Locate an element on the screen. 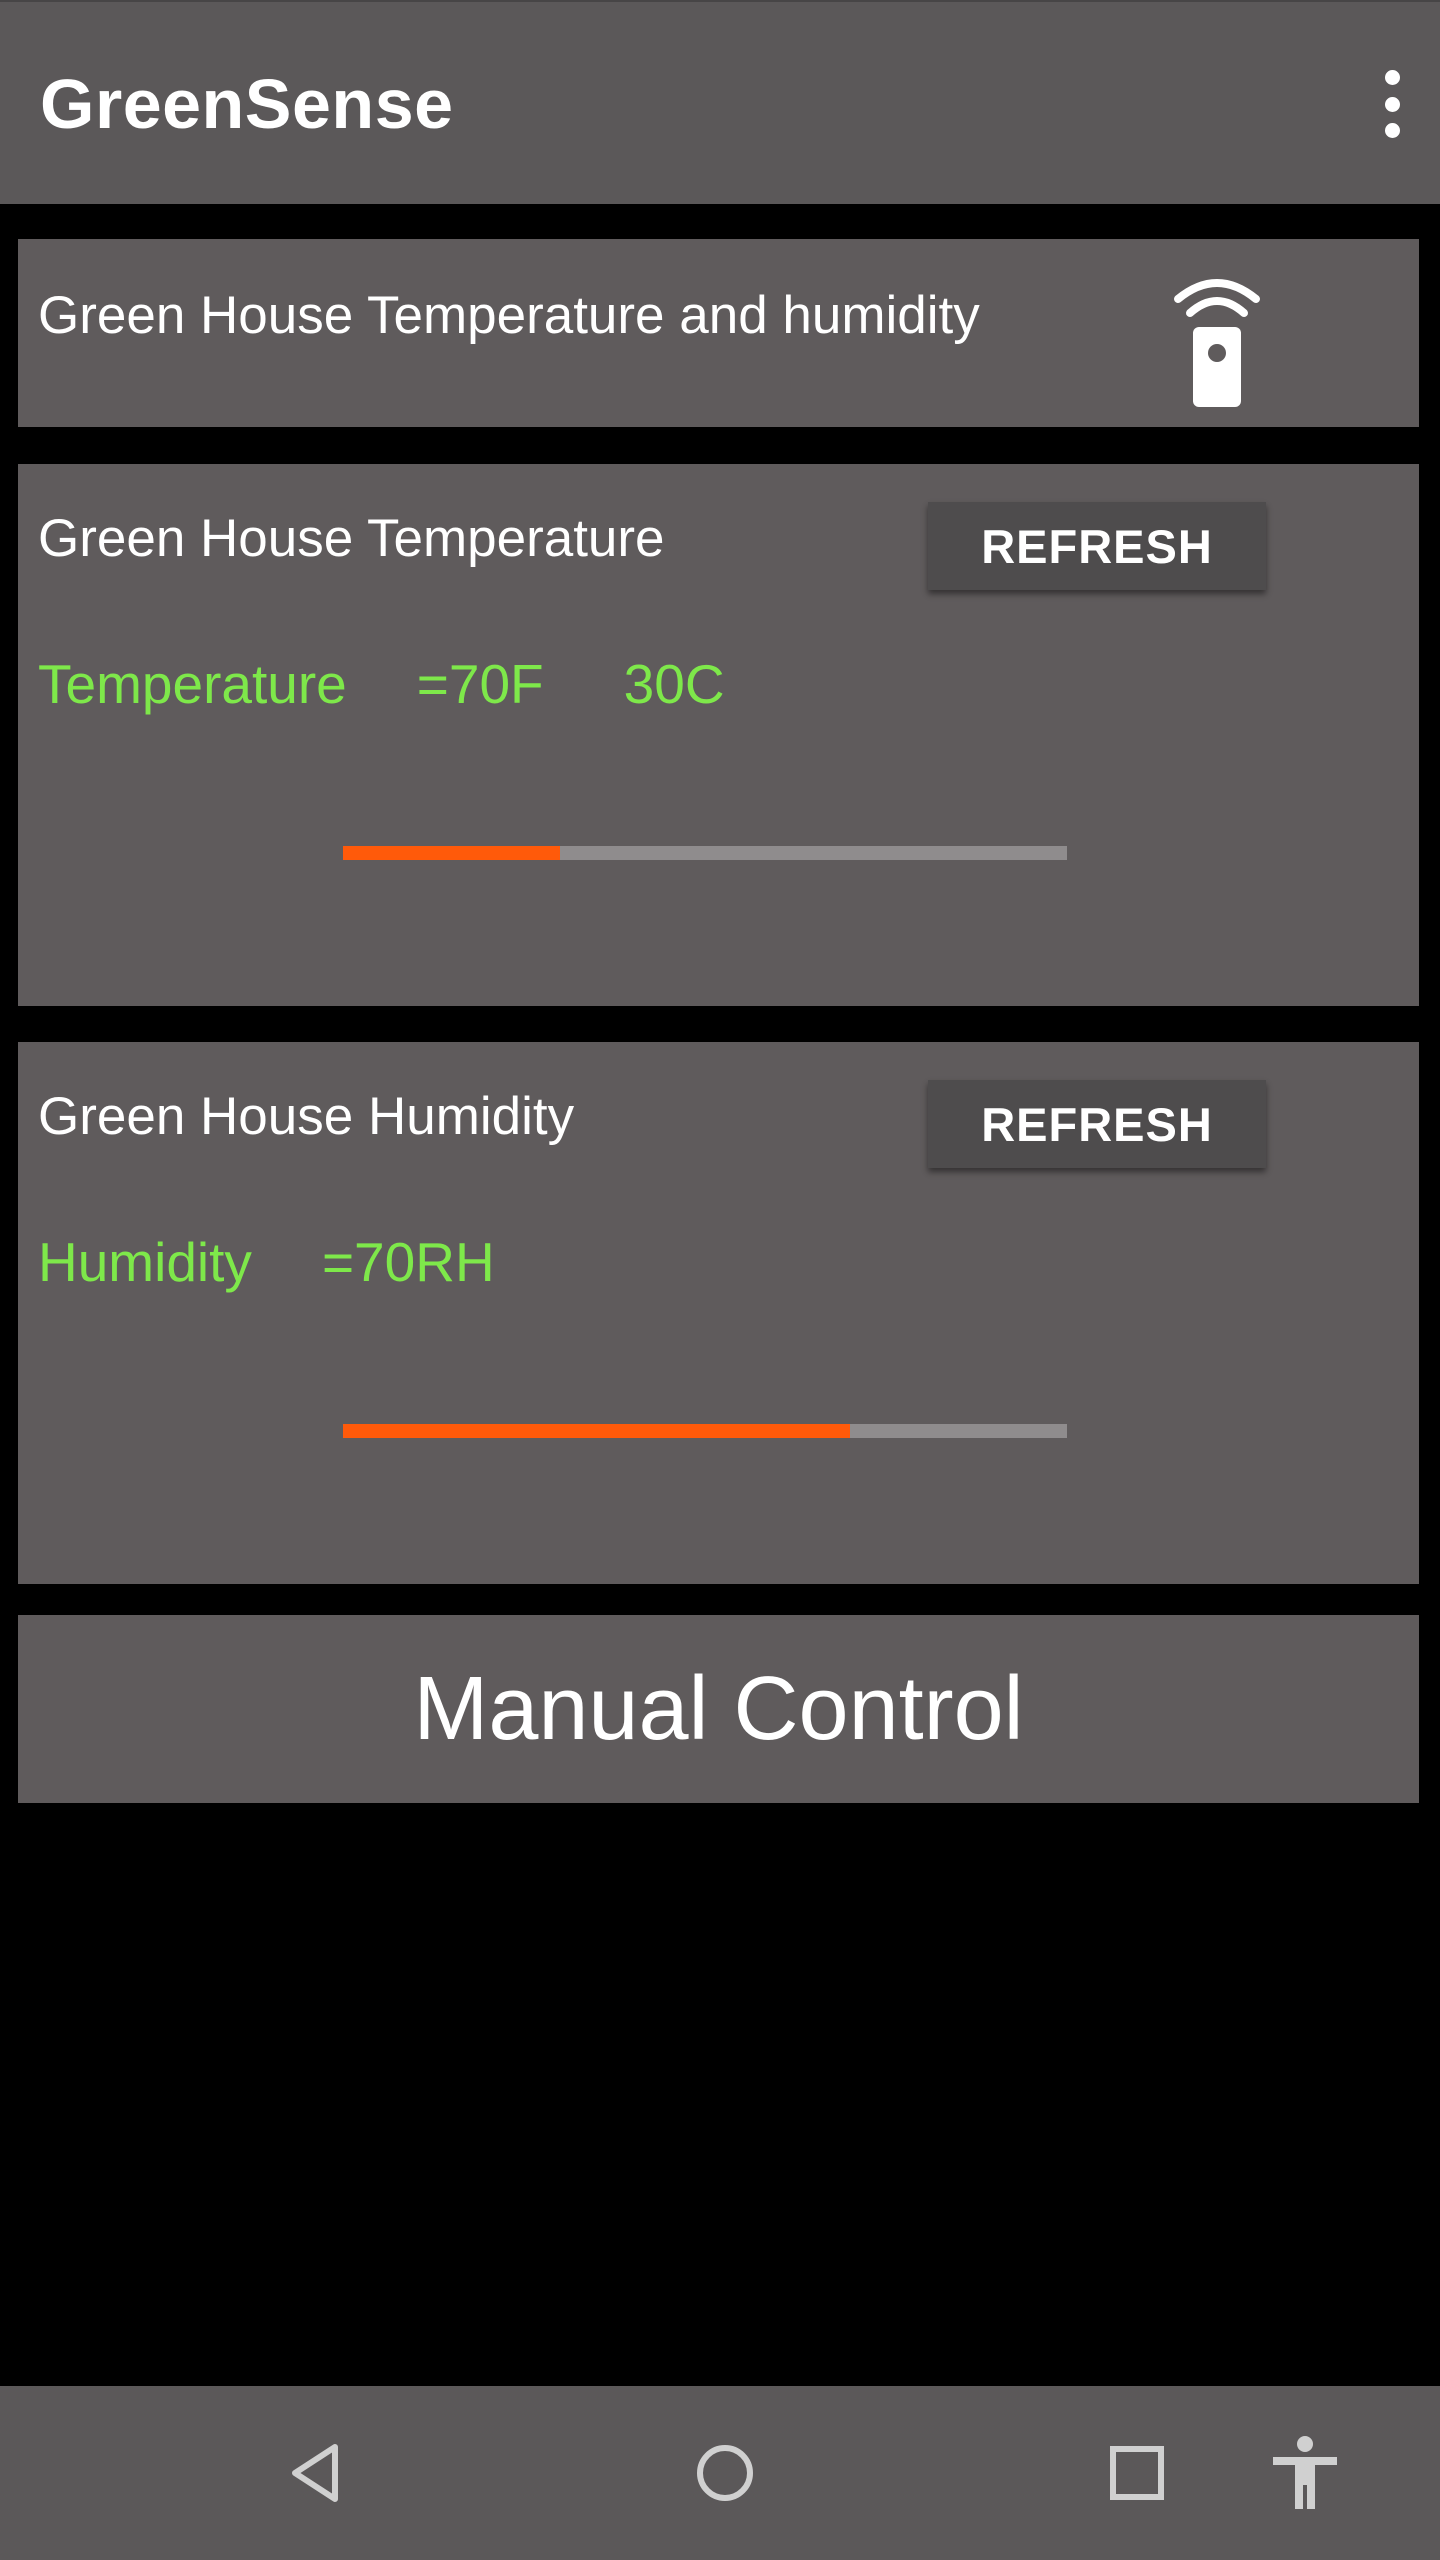  remote-icon is located at coordinates (1213, 339).